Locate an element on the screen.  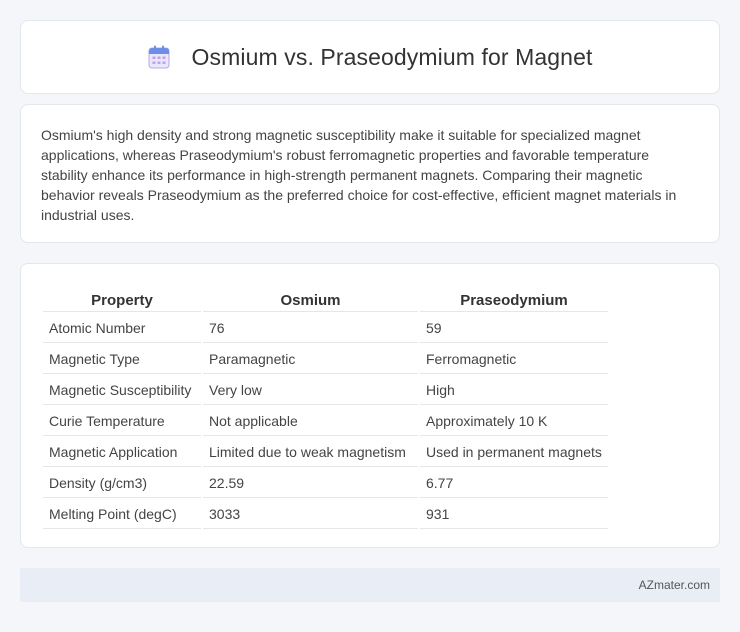
cell-property: Atomic Number is located at coordinates (122, 328).